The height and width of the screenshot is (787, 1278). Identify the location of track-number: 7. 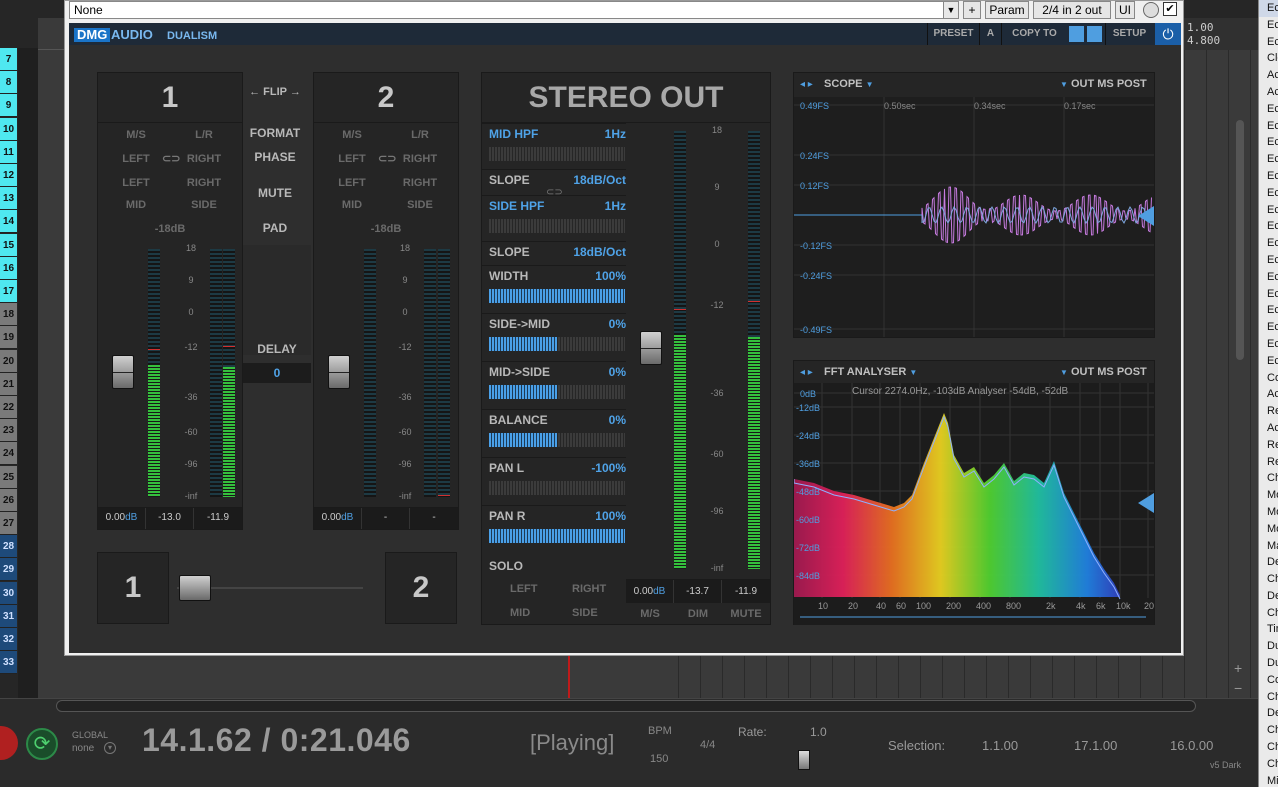
(8, 59).